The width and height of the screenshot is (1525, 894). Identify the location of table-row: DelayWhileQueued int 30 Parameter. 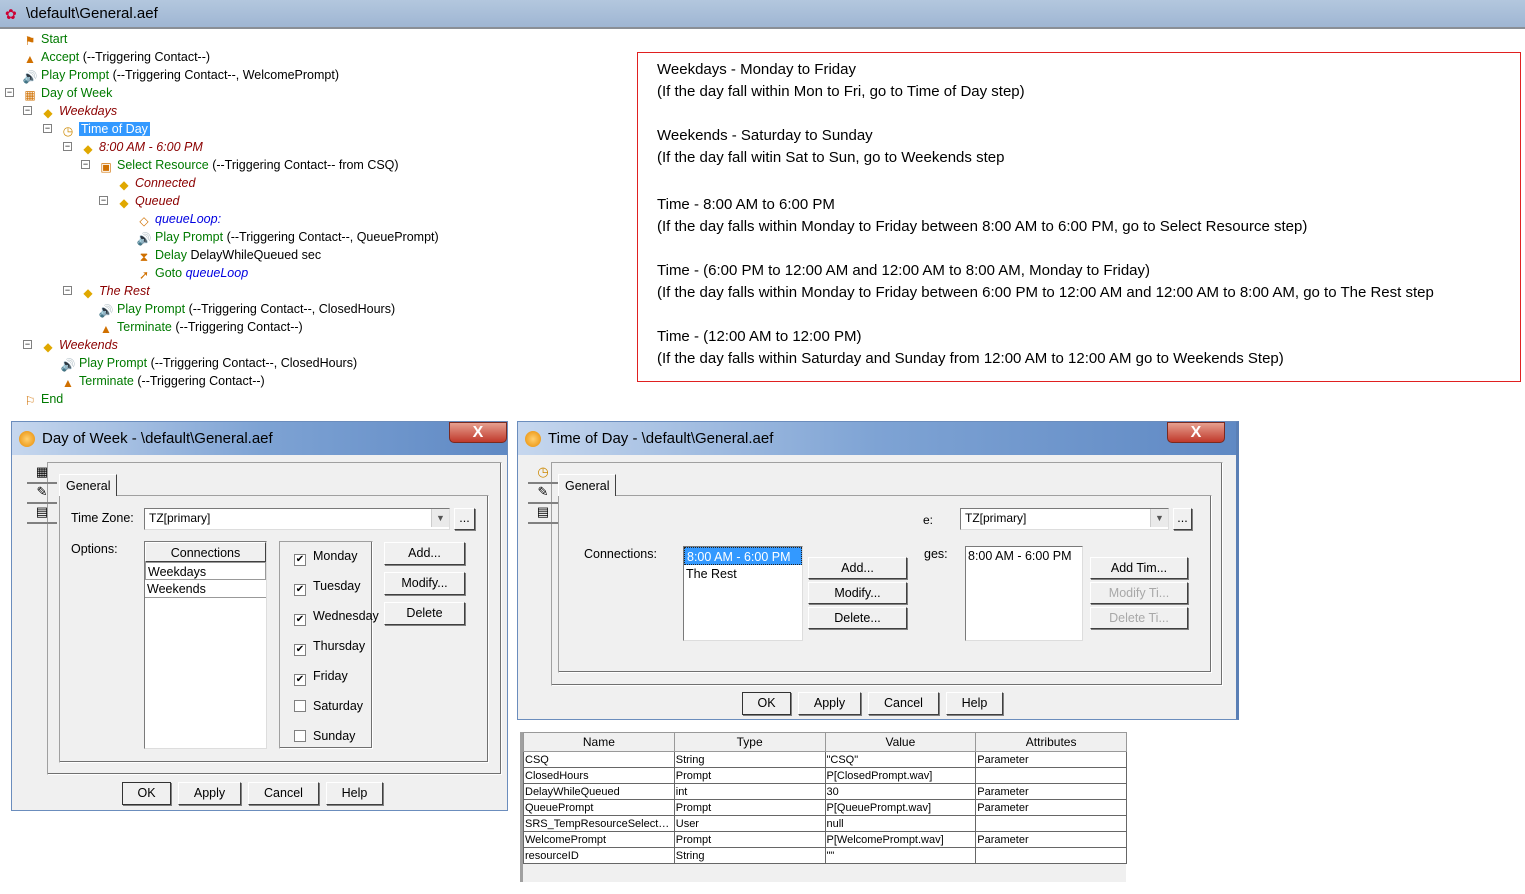
(825, 791).